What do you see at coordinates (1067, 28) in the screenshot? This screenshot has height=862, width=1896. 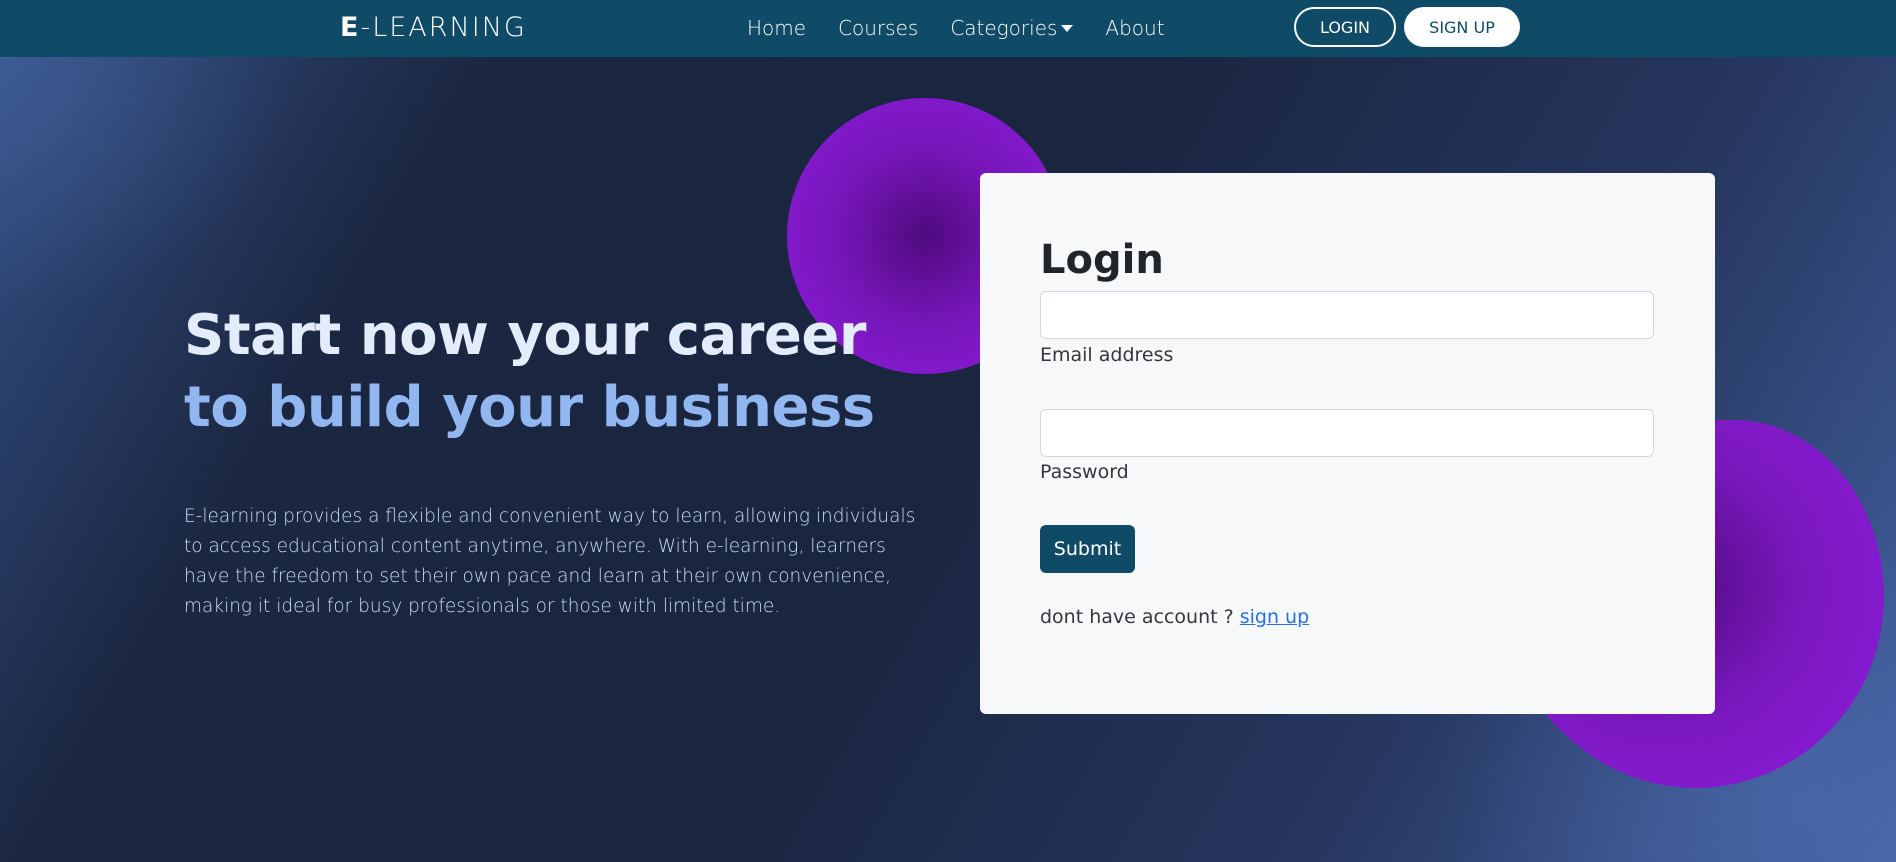 I see `caret-down-icon` at bounding box center [1067, 28].